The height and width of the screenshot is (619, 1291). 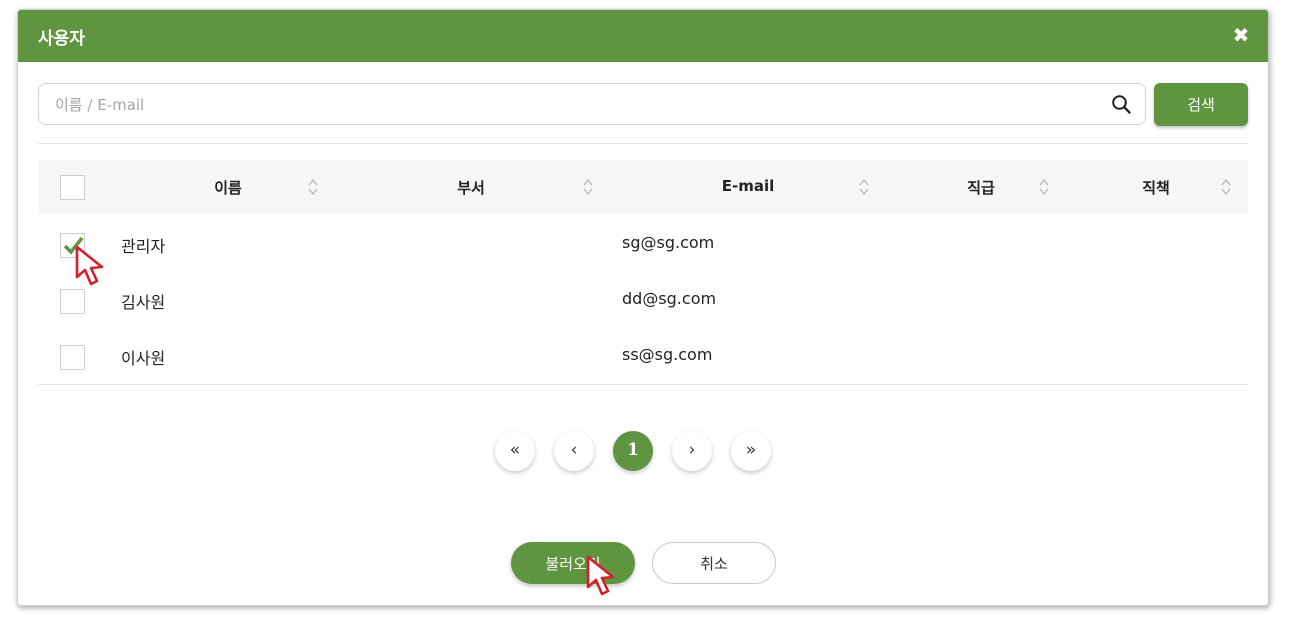 What do you see at coordinates (228, 187) in the screenshot?
I see `column-header-name: 이름` at bounding box center [228, 187].